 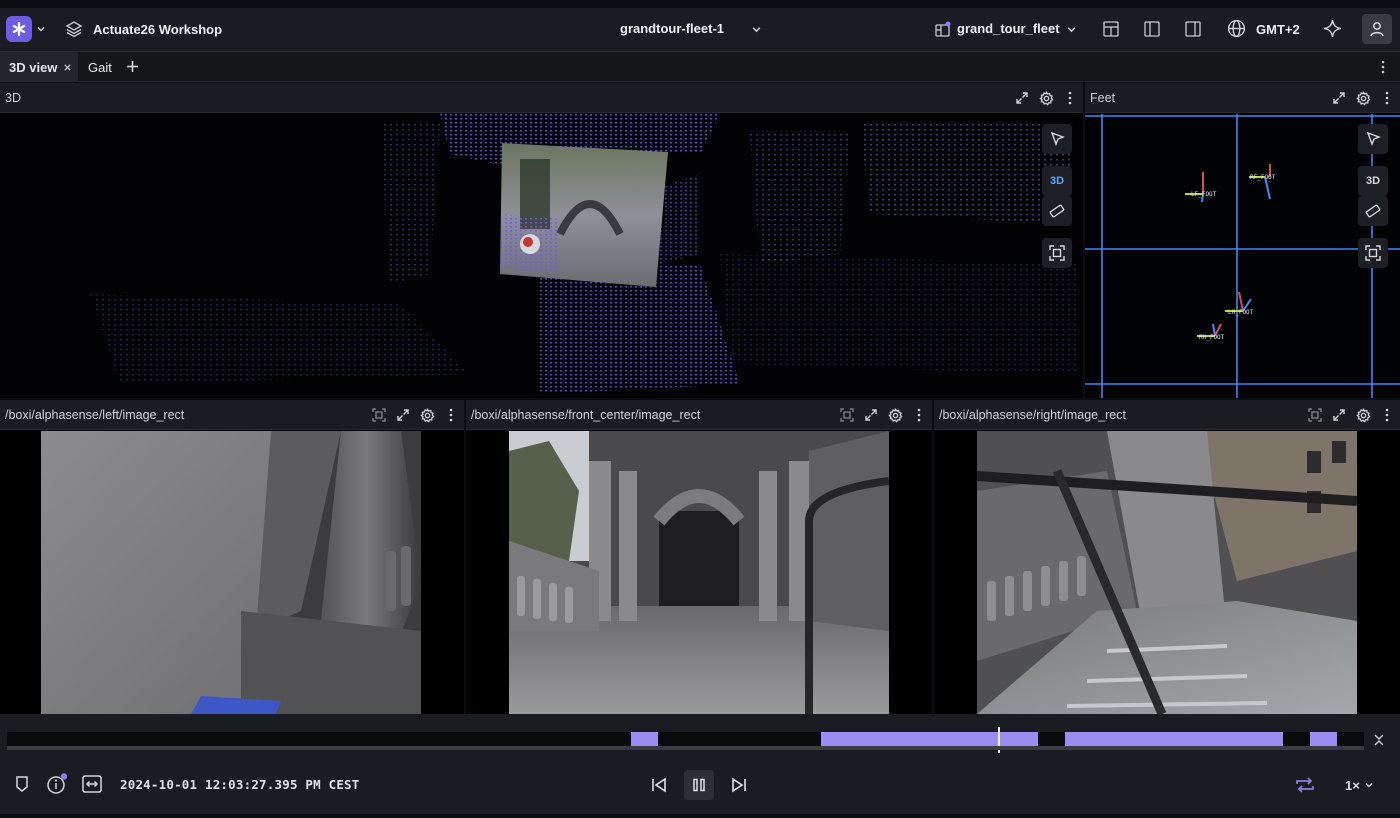 I want to click on user-avatar-icon, so click(x=1377, y=29).